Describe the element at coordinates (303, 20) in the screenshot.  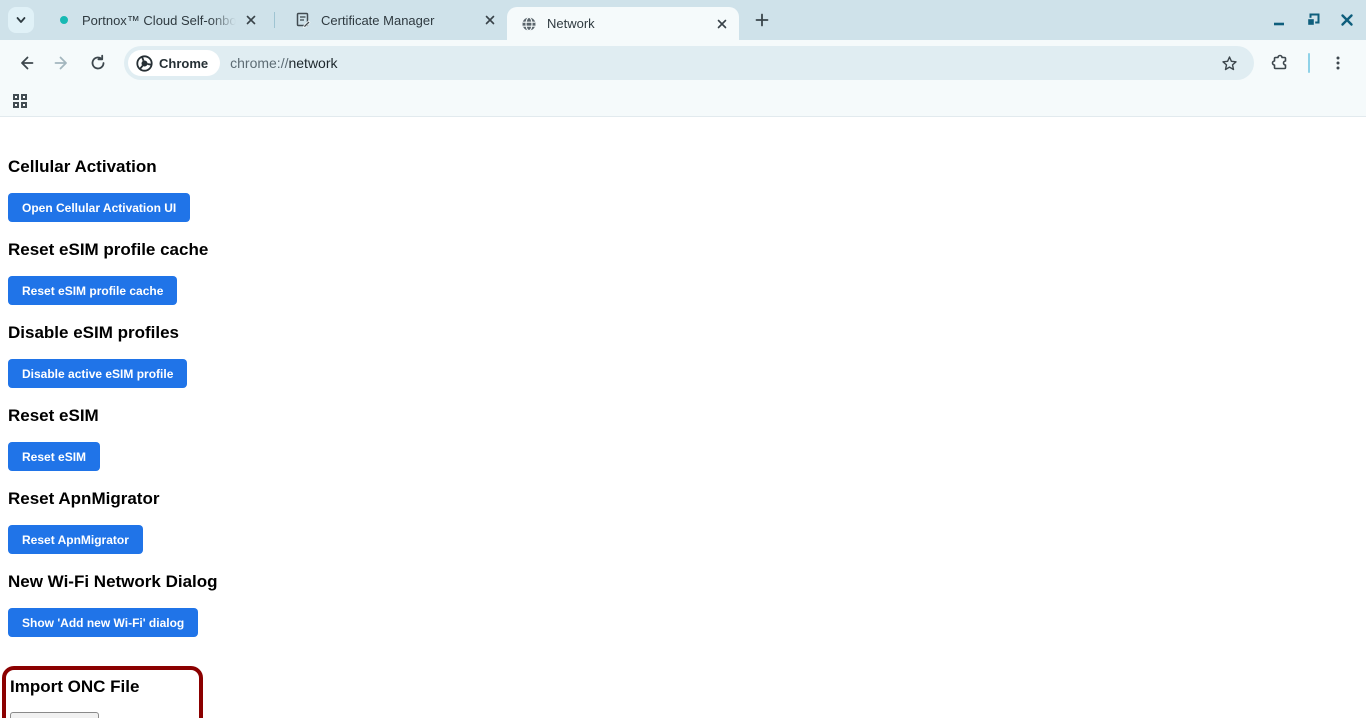
I see `certificate-favicon-icon` at that location.